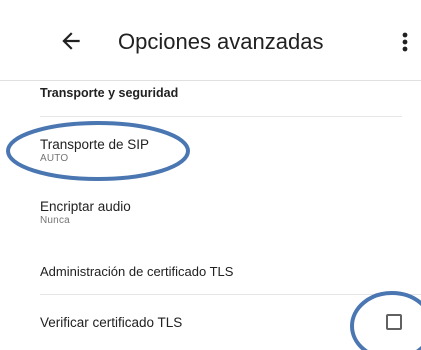 The image size is (421, 350). I want to click on list-item-encrypt-audio: Encriptar audio Nunca, so click(221, 212).